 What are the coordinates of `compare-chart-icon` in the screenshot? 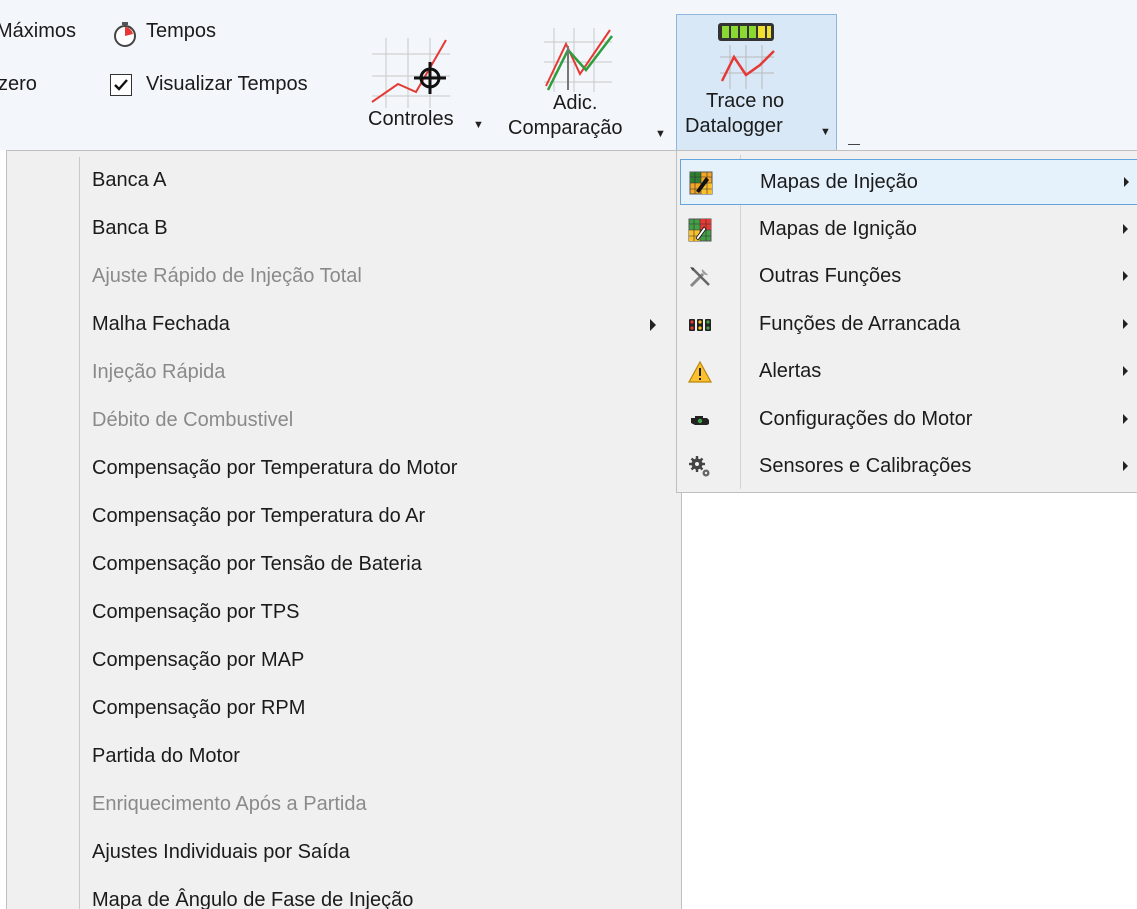 It's located at (578, 60).